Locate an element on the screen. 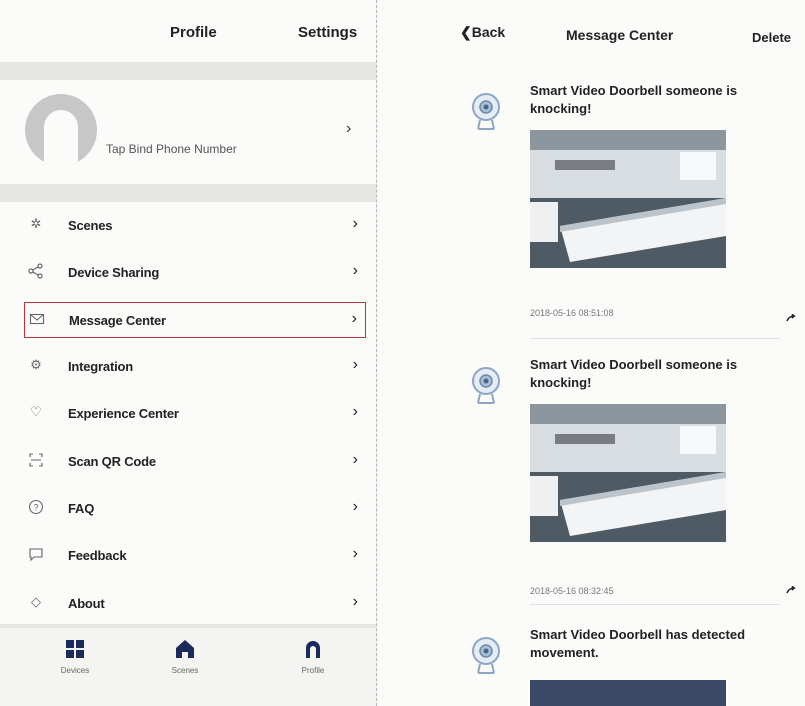 This screenshot has height=706, width=805. avatar is located at coordinates (61, 130).